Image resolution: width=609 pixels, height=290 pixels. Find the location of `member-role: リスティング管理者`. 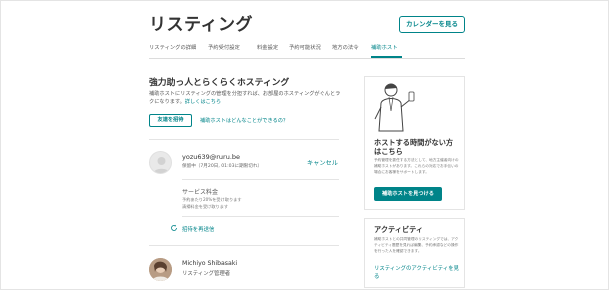

member-role: リスティング管理者 is located at coordinates (206, 274).